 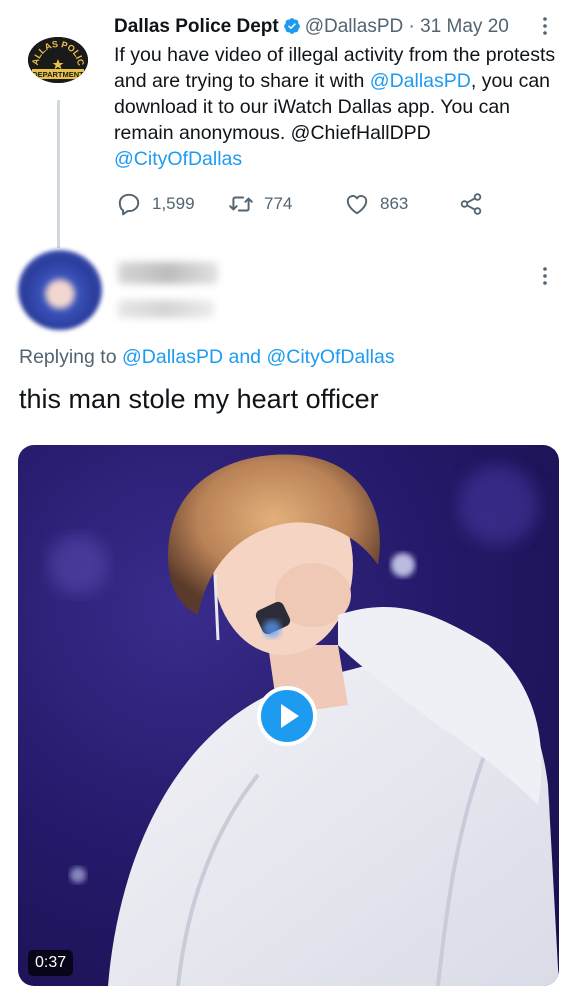 I want to click on police-badge-logo: DALLAS POLICE DEPARTMENT, so click(x=58, y=60).